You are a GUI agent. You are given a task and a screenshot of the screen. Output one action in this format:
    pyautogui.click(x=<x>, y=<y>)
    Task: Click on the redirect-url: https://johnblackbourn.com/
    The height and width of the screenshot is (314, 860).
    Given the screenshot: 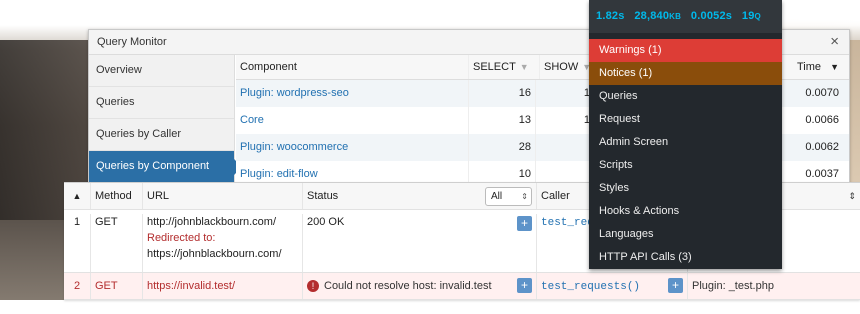 What is the action you would take?
    pyautogui.click(x=214, y=254)
    